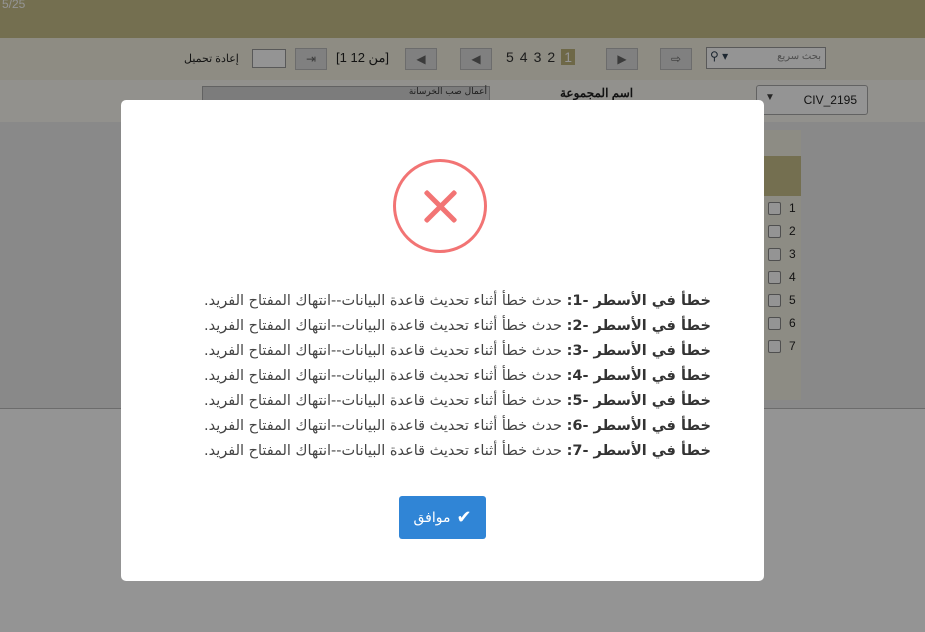  What do you see at coordinates (638, 326) in the screenshot?
I see `error-line-prefix: خطأ في الأسطر -2:` at bounding box center [638, 326].